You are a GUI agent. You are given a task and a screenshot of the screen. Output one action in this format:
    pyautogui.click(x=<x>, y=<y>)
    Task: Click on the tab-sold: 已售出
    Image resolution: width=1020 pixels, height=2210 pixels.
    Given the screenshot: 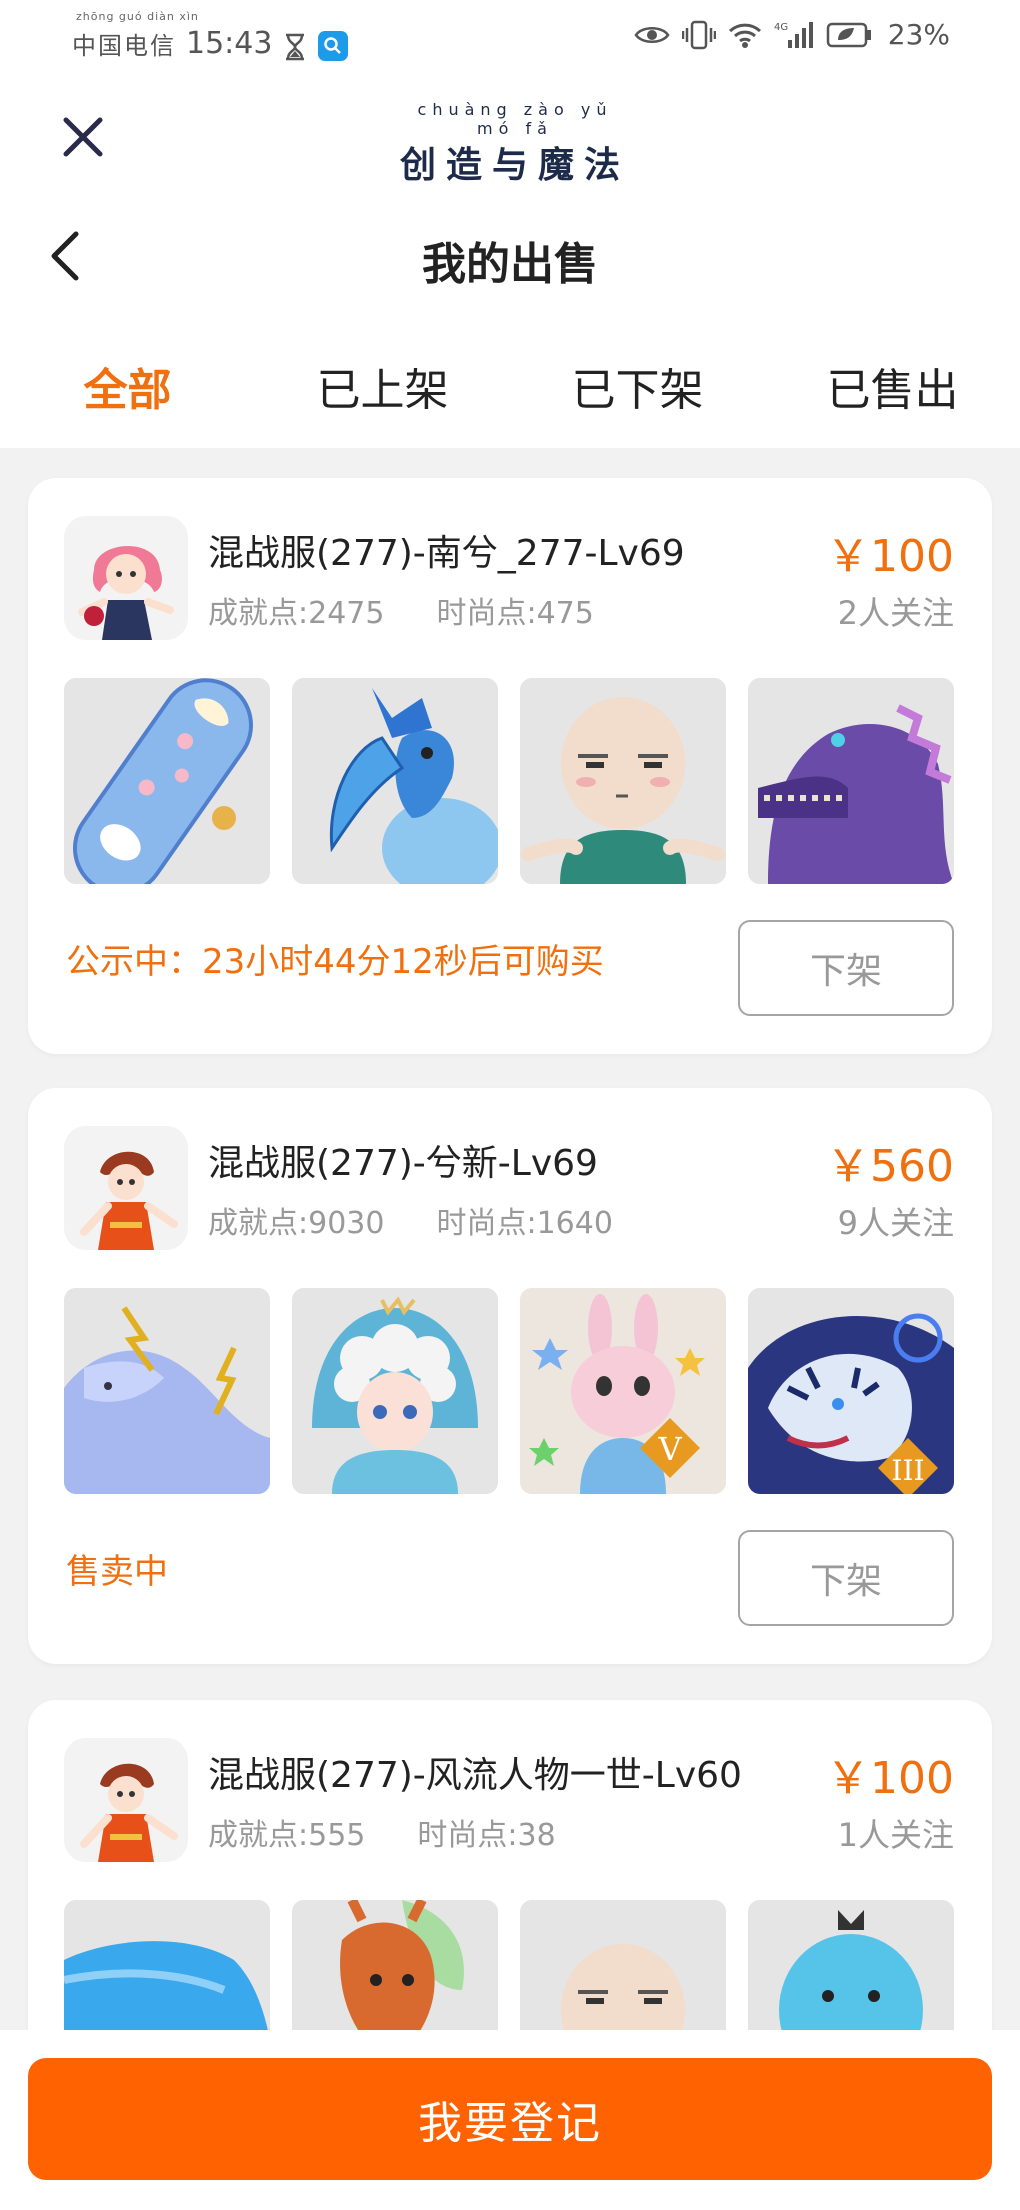 What is the action you would take?
    pyautogui.click(x=892, y=380)
    